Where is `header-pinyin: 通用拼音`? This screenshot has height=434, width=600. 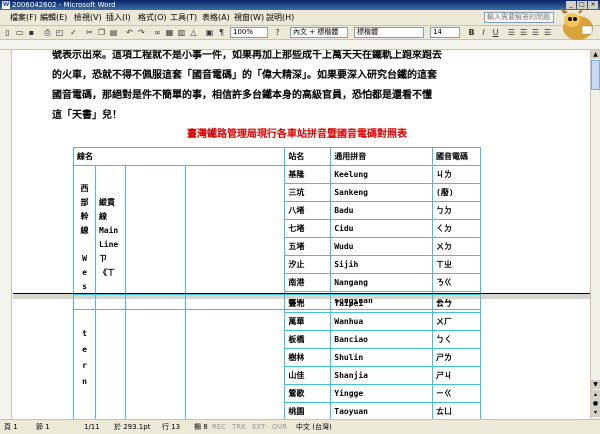 header-pinyin: 通用拼音 is located at coordinates (381, 156).